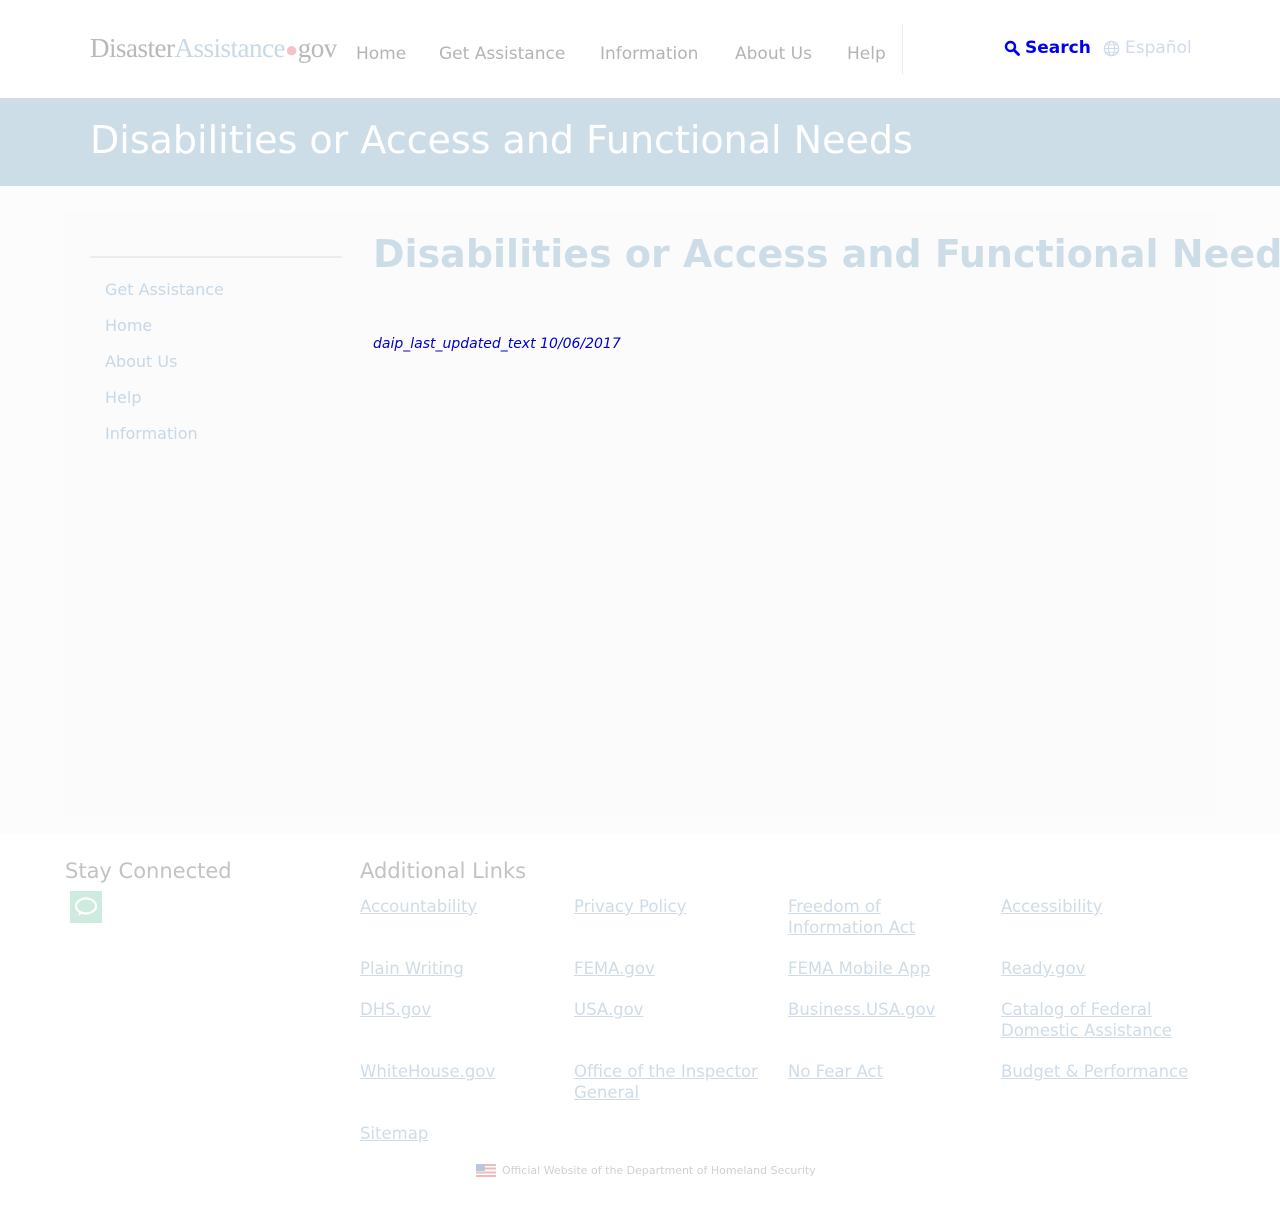 This screenshot has width=1280, height=1219. Describe the element at coordinates (148, 871) in the screenshot. I see `stay-connected-heading: Stay Connected` at that location.